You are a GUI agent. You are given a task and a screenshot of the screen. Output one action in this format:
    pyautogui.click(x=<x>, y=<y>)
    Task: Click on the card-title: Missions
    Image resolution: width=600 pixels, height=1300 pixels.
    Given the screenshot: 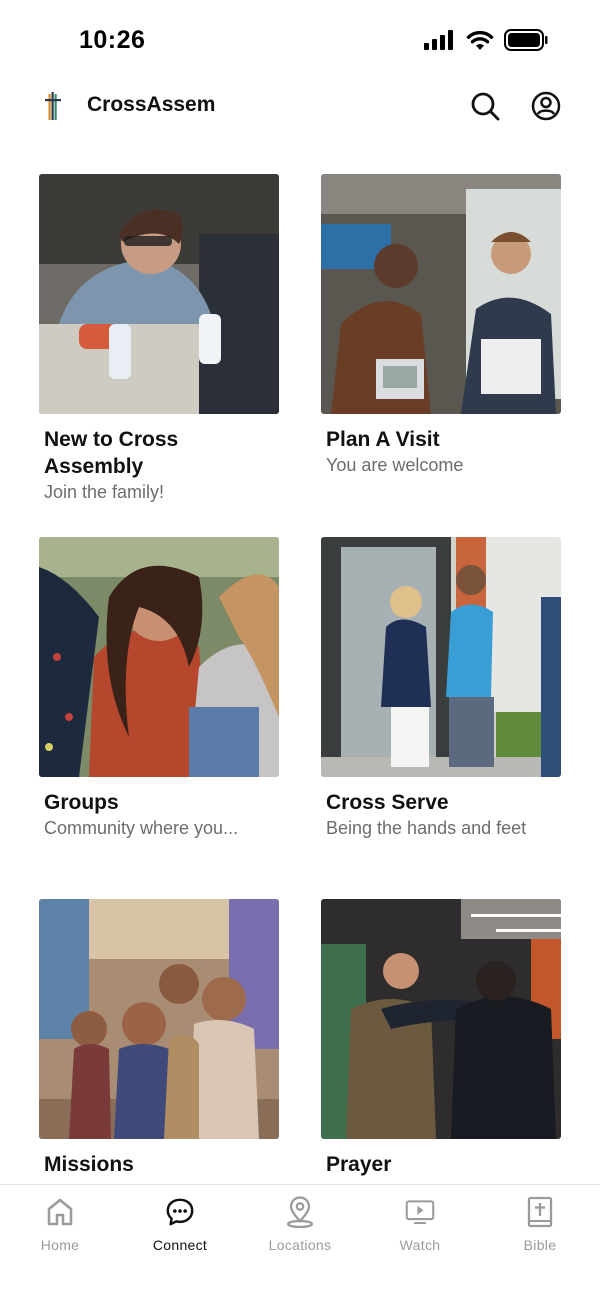 What is the action you would take?
    pyautogui.click(x=89, y=1164)
    